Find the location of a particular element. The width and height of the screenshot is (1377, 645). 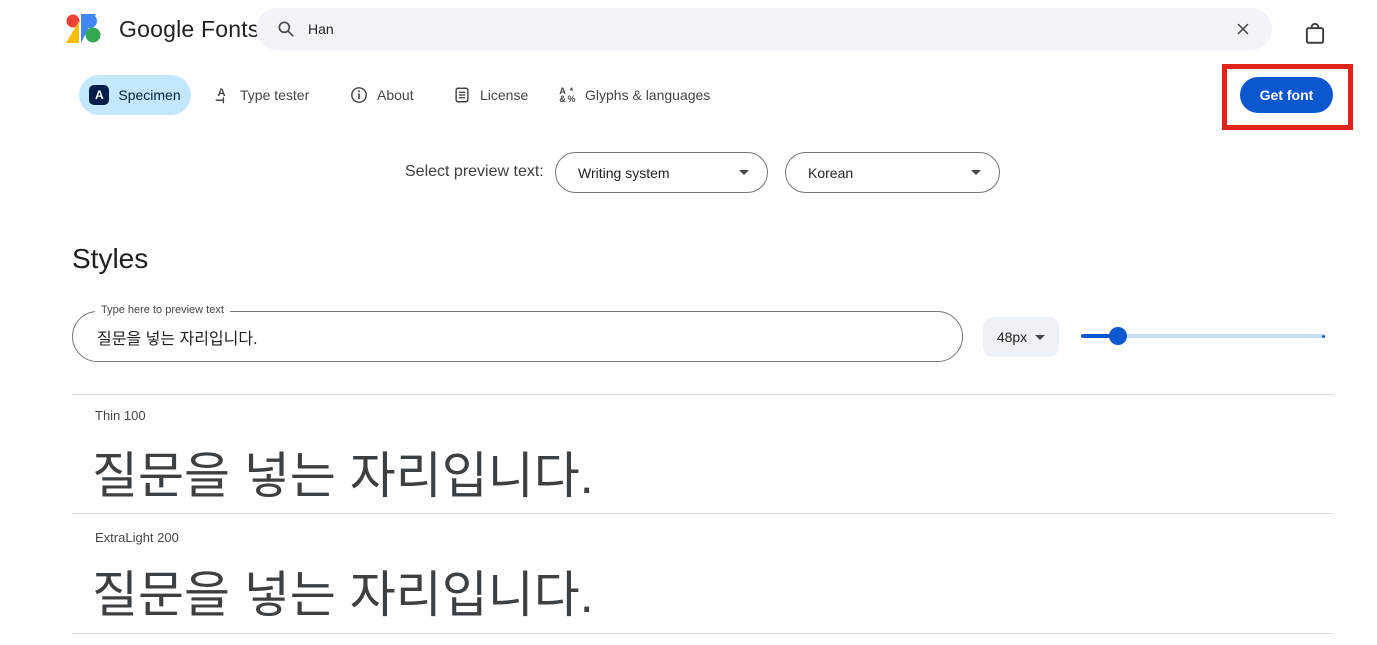

tab-type-tester-label: Type tester is located at coordinates (275, 95).